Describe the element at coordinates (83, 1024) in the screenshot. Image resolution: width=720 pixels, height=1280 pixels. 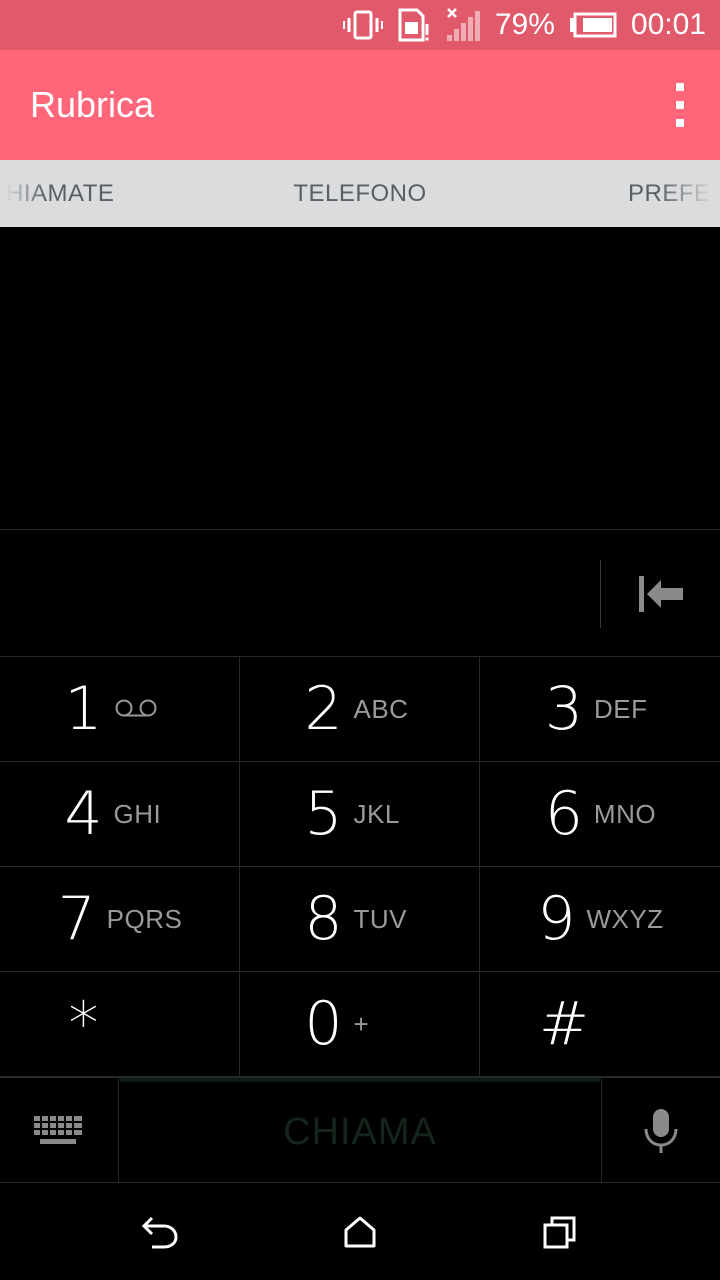
I see `key-digit: *` at that location.